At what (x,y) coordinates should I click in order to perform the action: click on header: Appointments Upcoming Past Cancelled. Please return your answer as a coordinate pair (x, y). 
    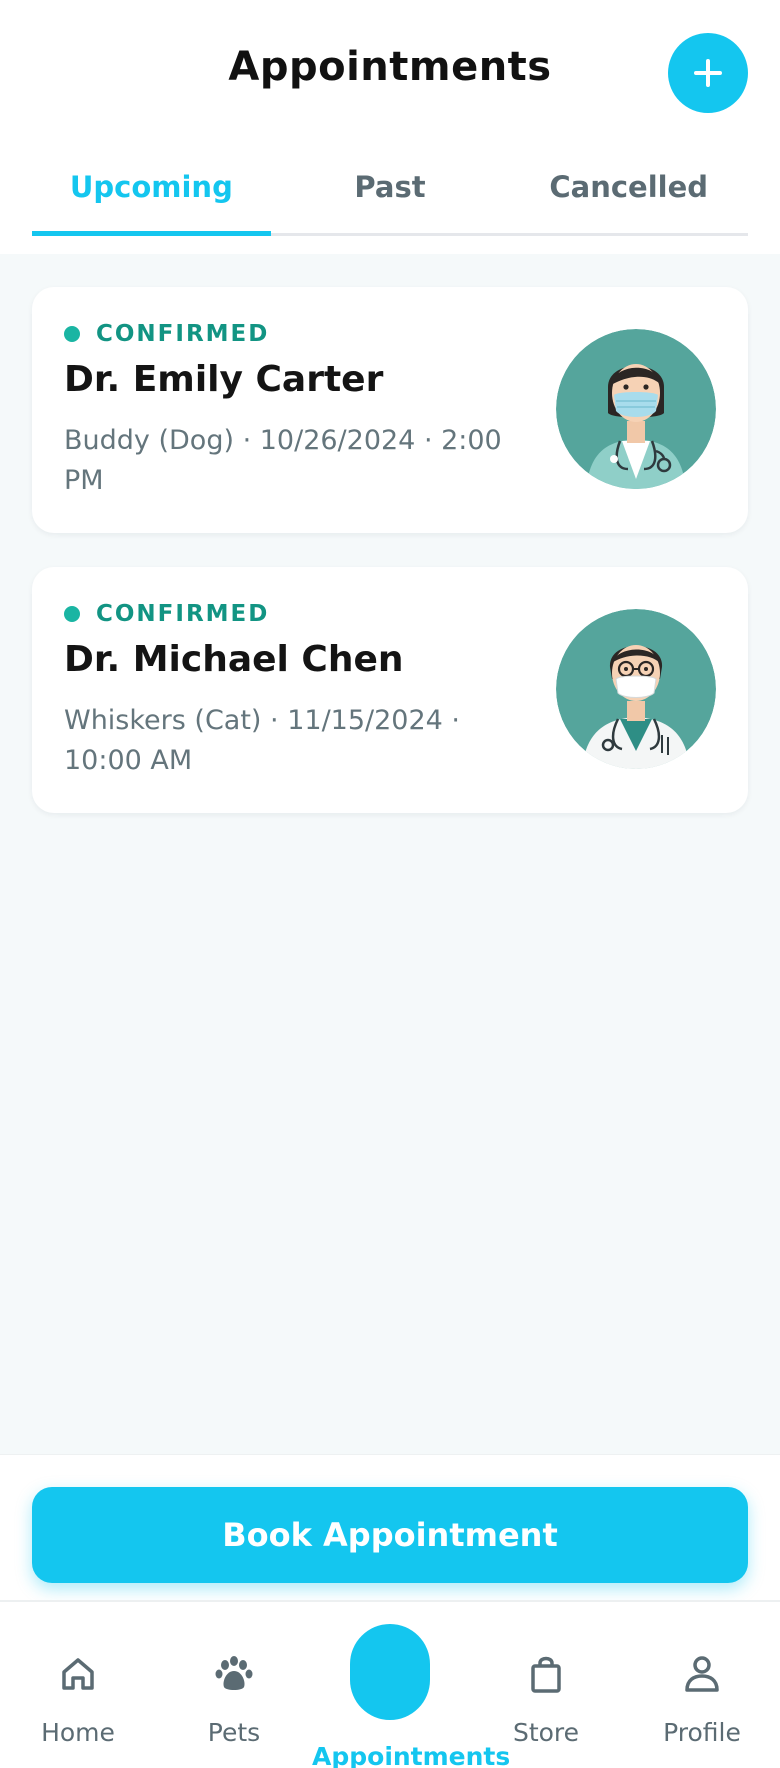
    Looking at the image, I should click on (390, 127).